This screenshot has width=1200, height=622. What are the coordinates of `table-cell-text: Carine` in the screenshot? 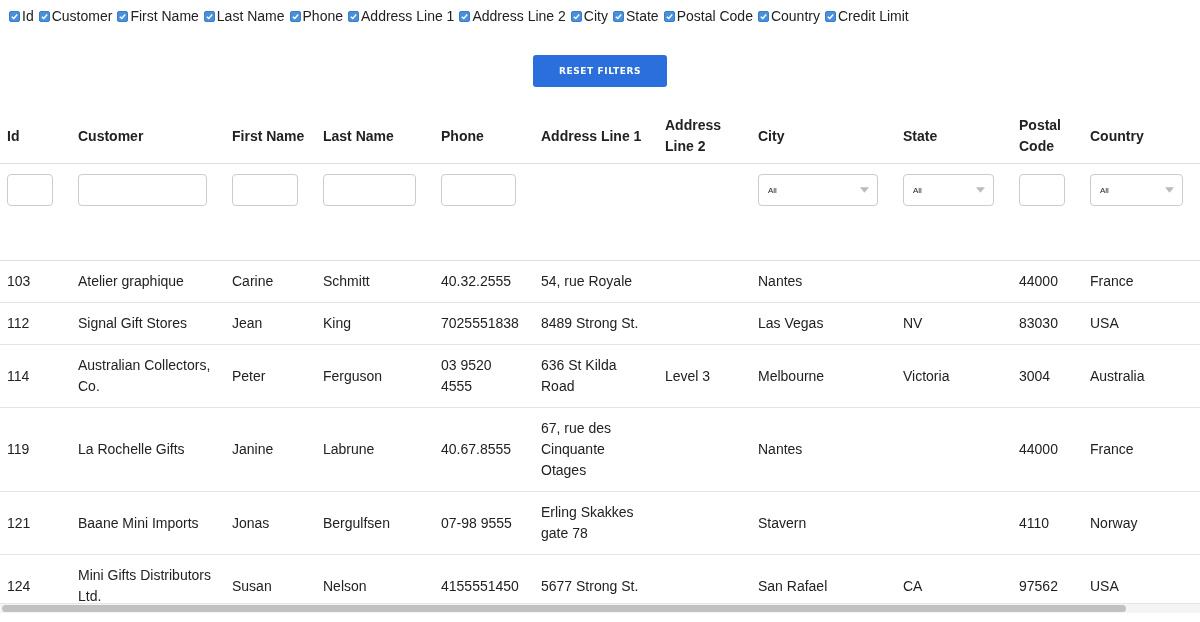 It's located at (253, 281).